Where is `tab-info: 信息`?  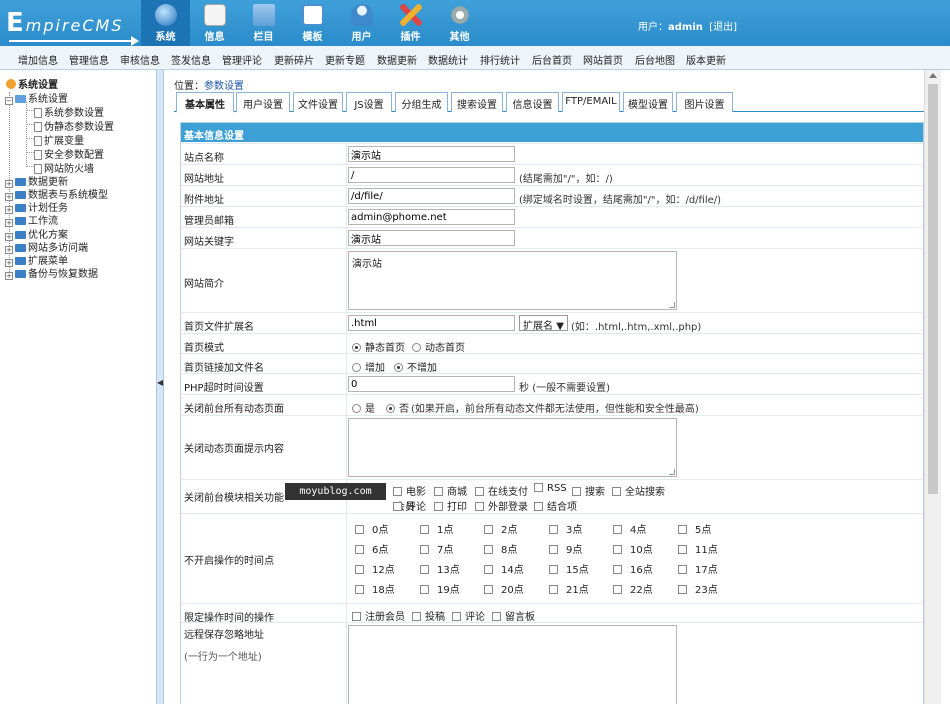 tab-info: 信息 is located at coordinates (214, 23).